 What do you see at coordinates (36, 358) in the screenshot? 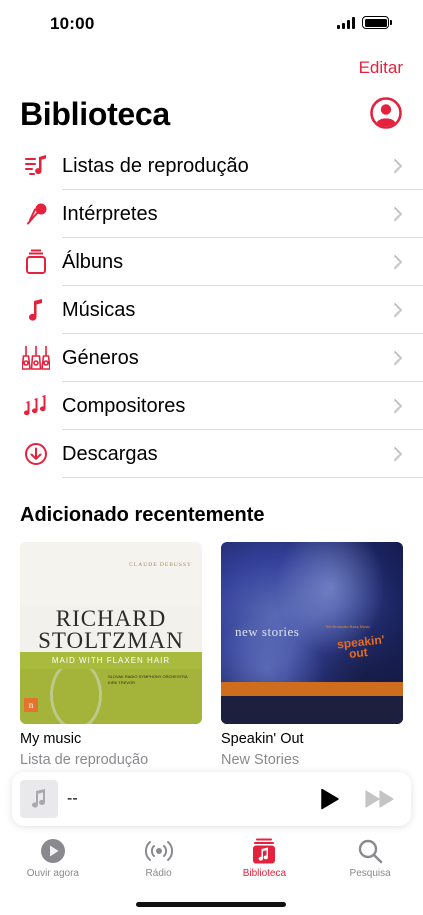
I see `guitars-icon` at bounding box center [36, 358].